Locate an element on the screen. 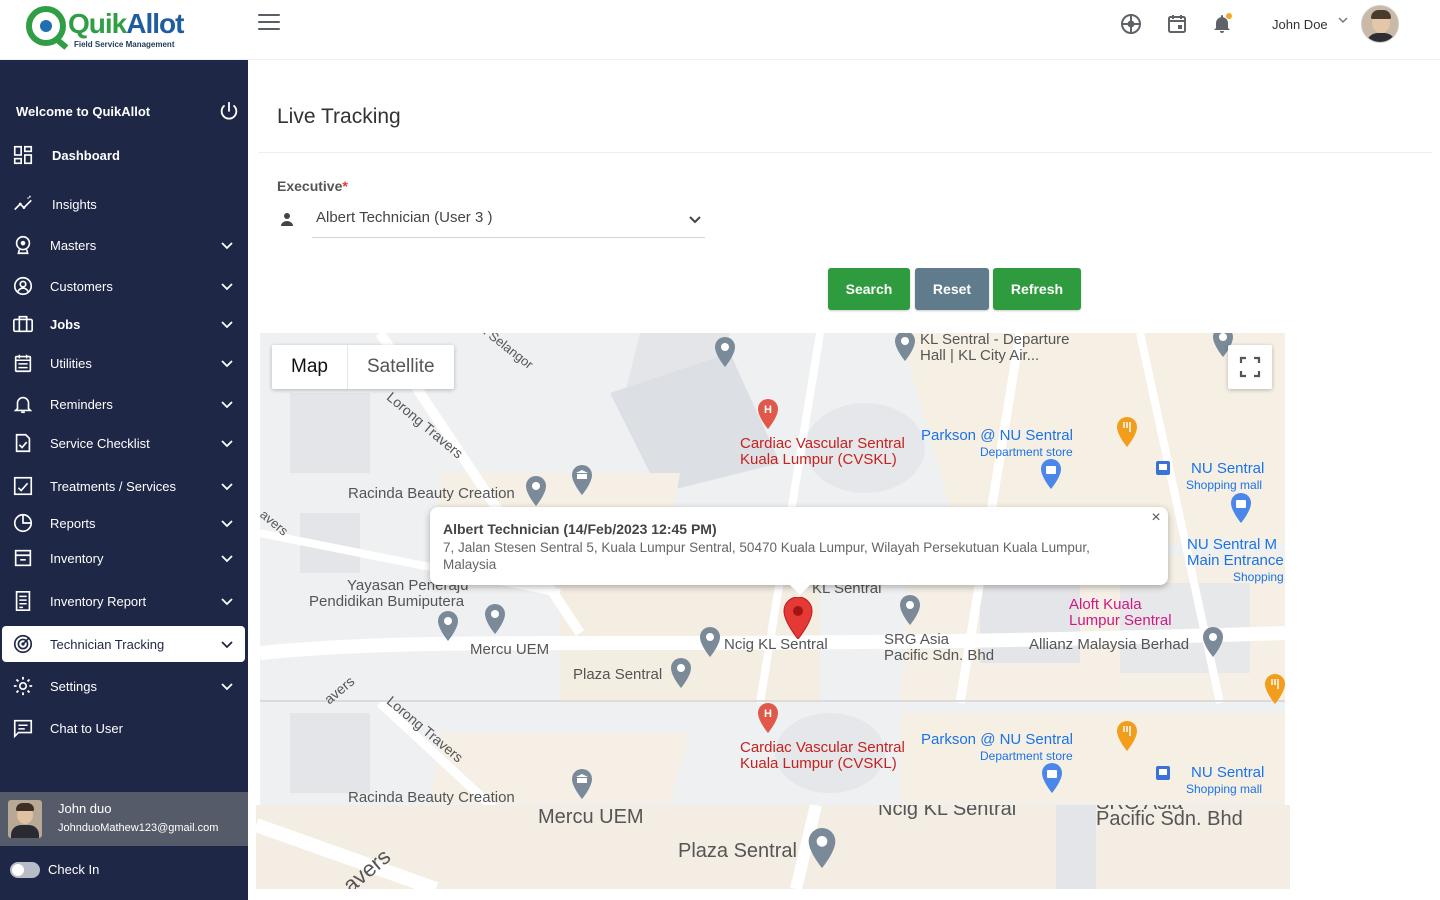 The height and width of the screenshot is (900, 1440). inventory-icon is located at coordinates (23, 558).